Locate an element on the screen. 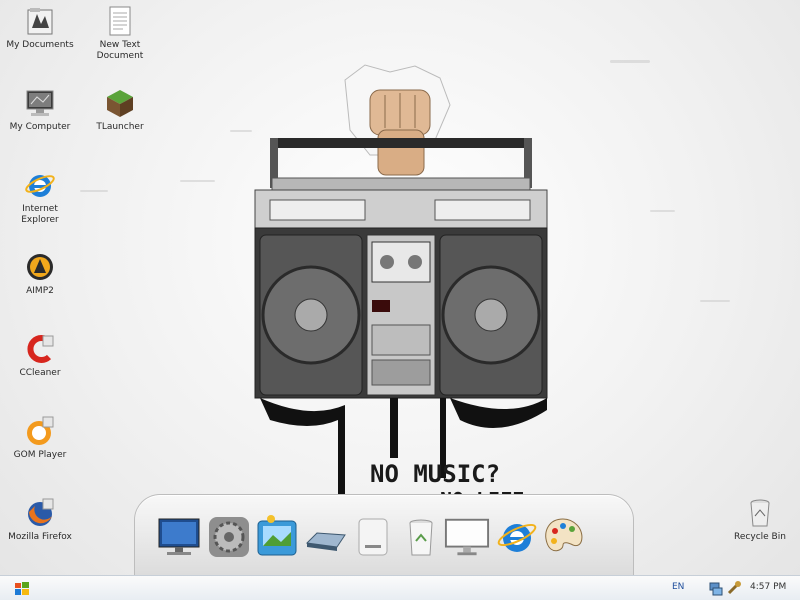 The width and height of the screenshot is (800, 600). desktop-icon-my-computer: My Computer is located at coordinates (40, 109).